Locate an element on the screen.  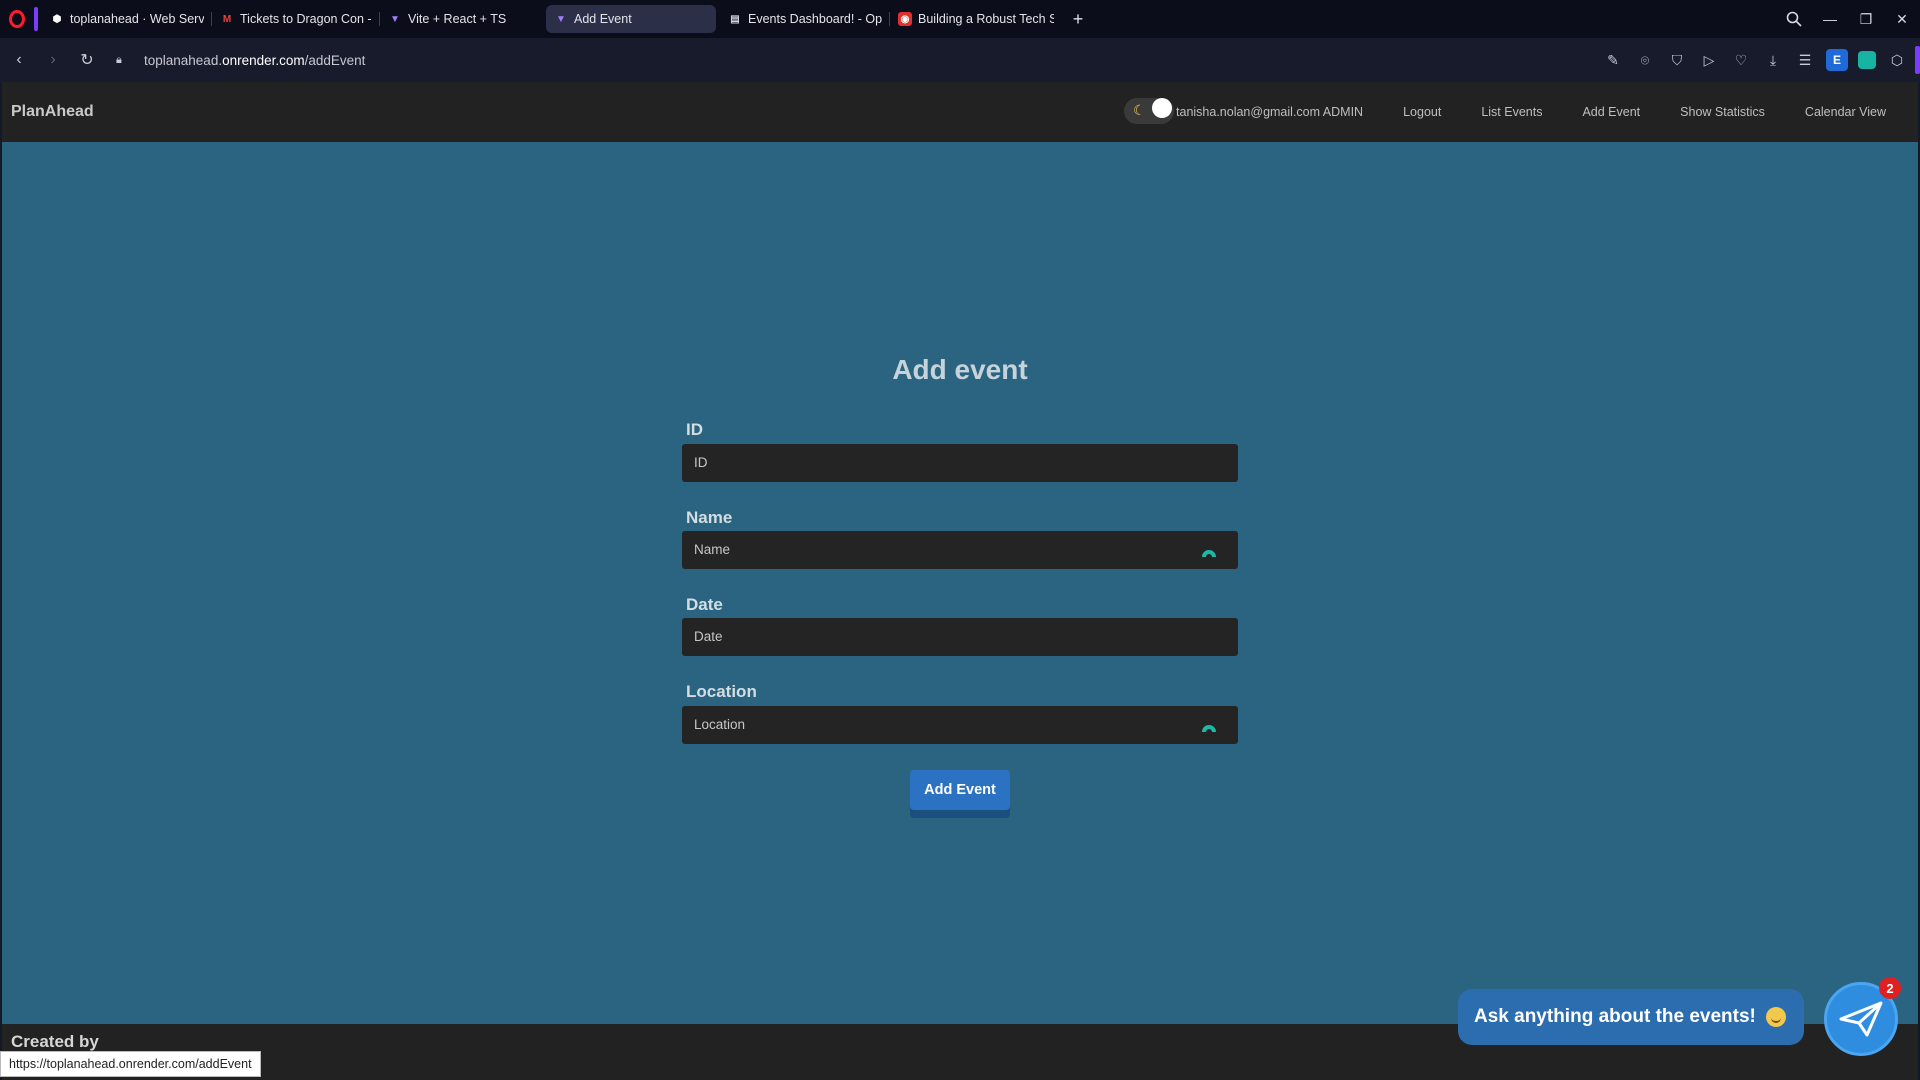
cube-icon: ⬡ is located at coordinates (1897, 60).